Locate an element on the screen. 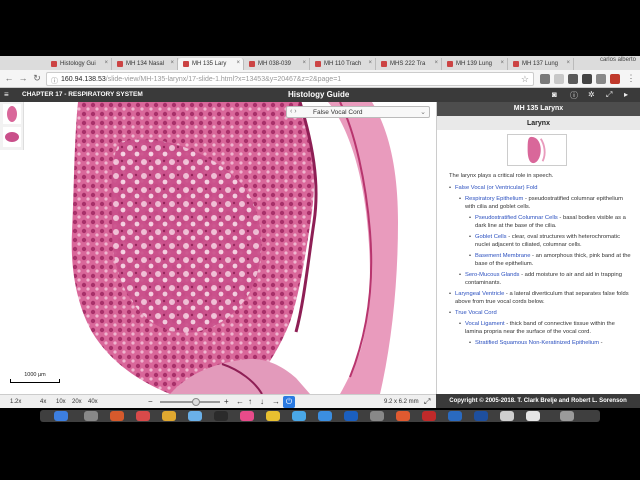 The height and width of the screenshot is (480, 640). term-link: Respiratory Epithelium is located at coordinates (494, 199).